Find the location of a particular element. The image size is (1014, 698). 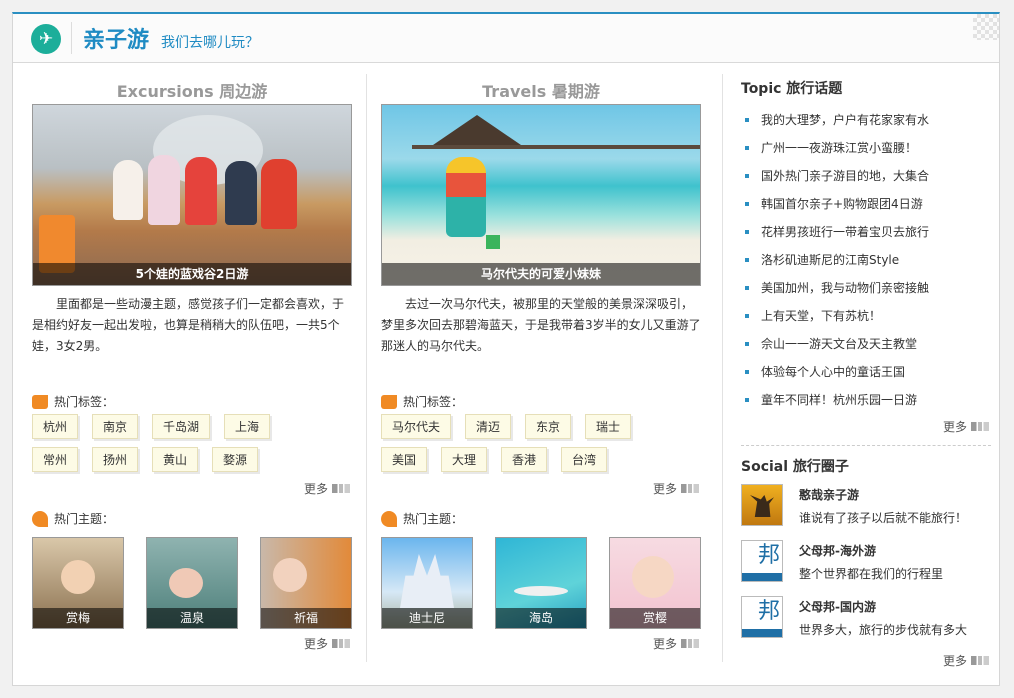

silhouette-figure is located at coordinates (762, 506).